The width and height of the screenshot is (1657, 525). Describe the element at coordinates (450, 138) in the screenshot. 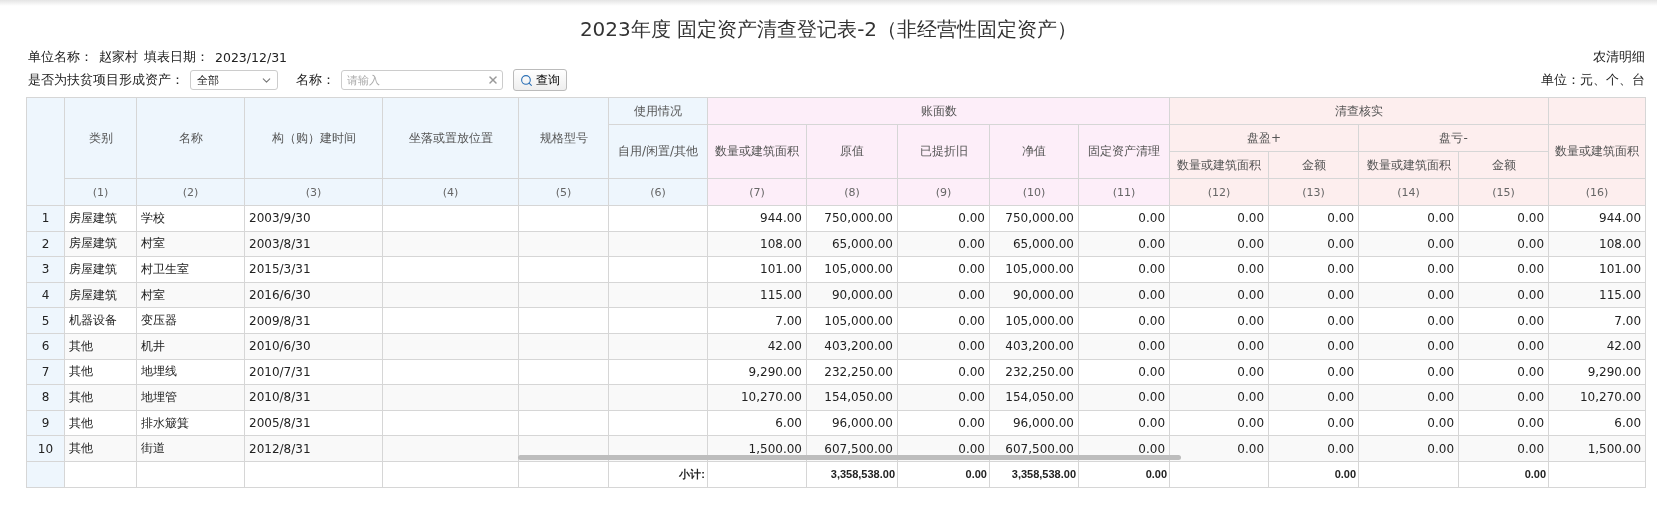

I see `column-header: 坐落或置放位置` at that location.